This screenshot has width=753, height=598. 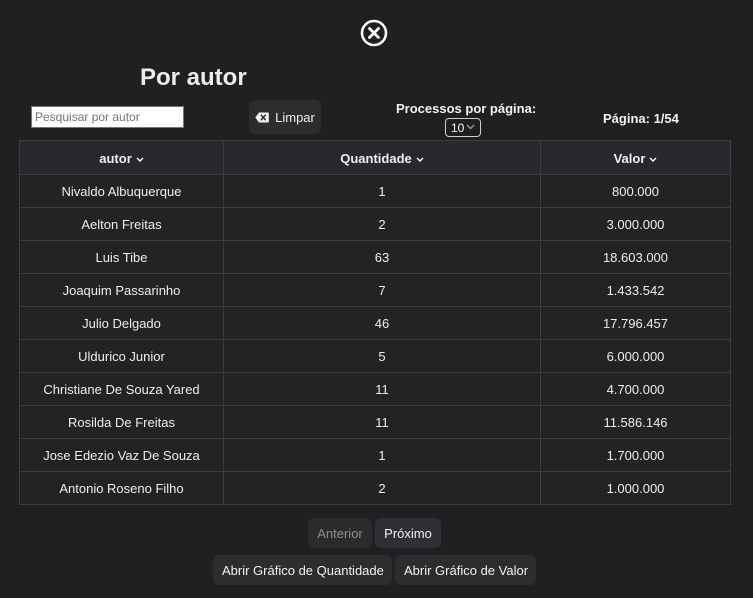 What do you see at coordinates (121, 455) in the screenshot?
I see `cell-autor: Jose Edezio Vaz De Souza` at bounding box center [121, 455].